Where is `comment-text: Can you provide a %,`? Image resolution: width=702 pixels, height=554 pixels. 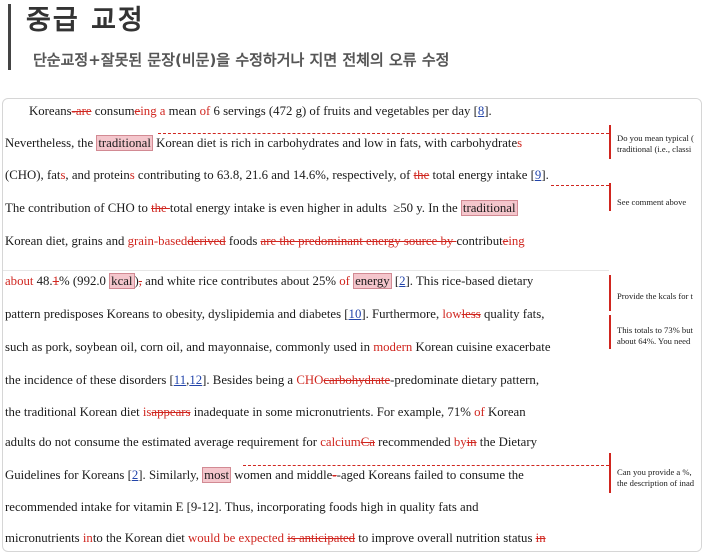 comment-text: Can you provide a %, is located at coordinates (654, 472).